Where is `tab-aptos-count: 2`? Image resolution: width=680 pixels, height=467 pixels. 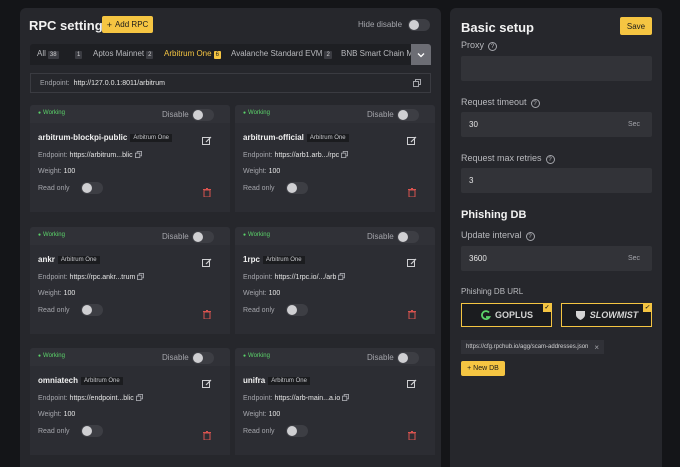
tab-aptos-count: 2 is located at coordinates (150, 55).